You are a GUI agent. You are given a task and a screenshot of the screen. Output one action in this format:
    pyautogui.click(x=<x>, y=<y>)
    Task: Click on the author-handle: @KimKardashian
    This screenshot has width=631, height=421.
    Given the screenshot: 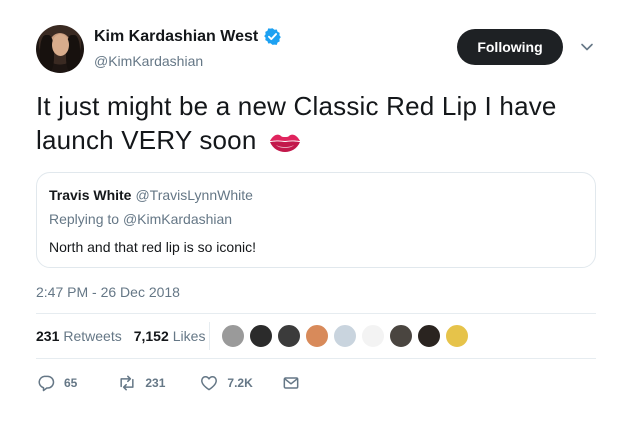 What is the action you would take?
    pyautogui.click(x=148, y=61)
    